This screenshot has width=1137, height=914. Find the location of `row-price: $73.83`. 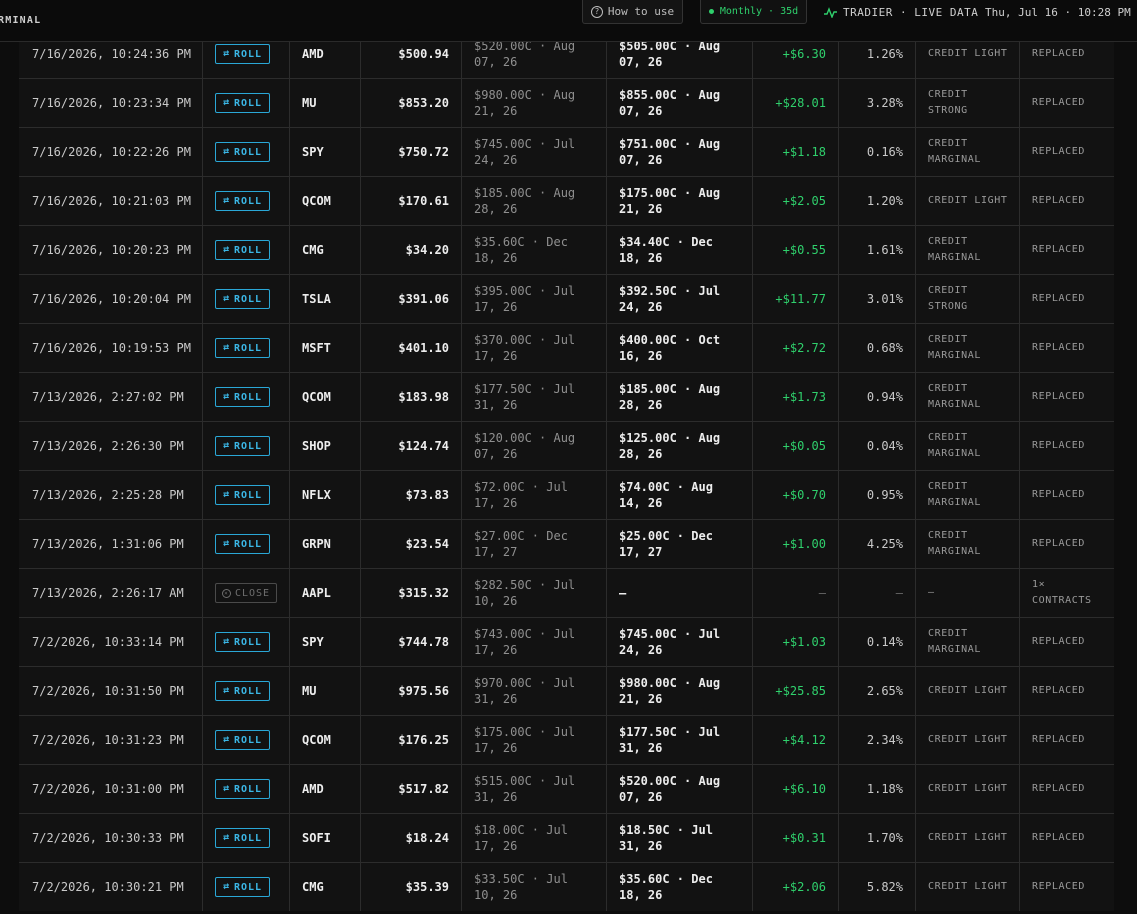

row-price: $73.83 is located at coordinates (427, 495).